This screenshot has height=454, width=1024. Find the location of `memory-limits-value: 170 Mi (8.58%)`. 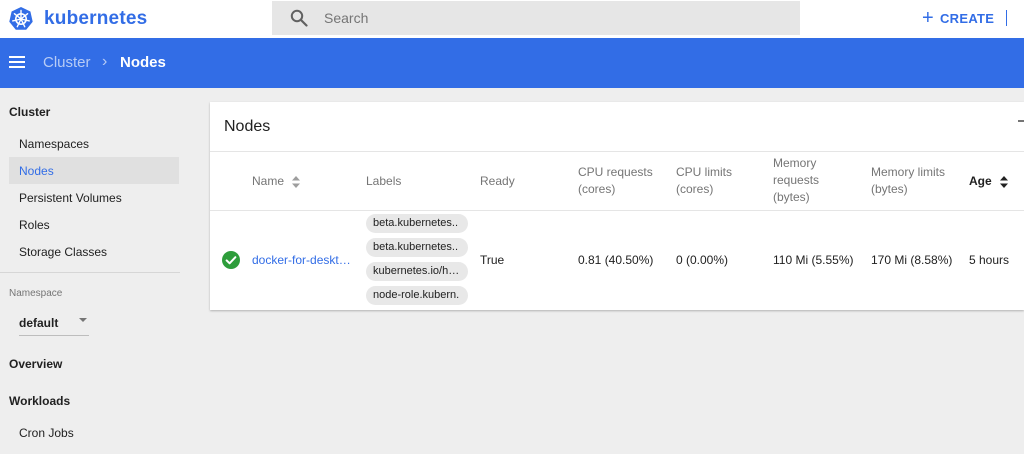

memory-limits-value: 170 Mi (8.58%) is located at coordinates (912, 260).